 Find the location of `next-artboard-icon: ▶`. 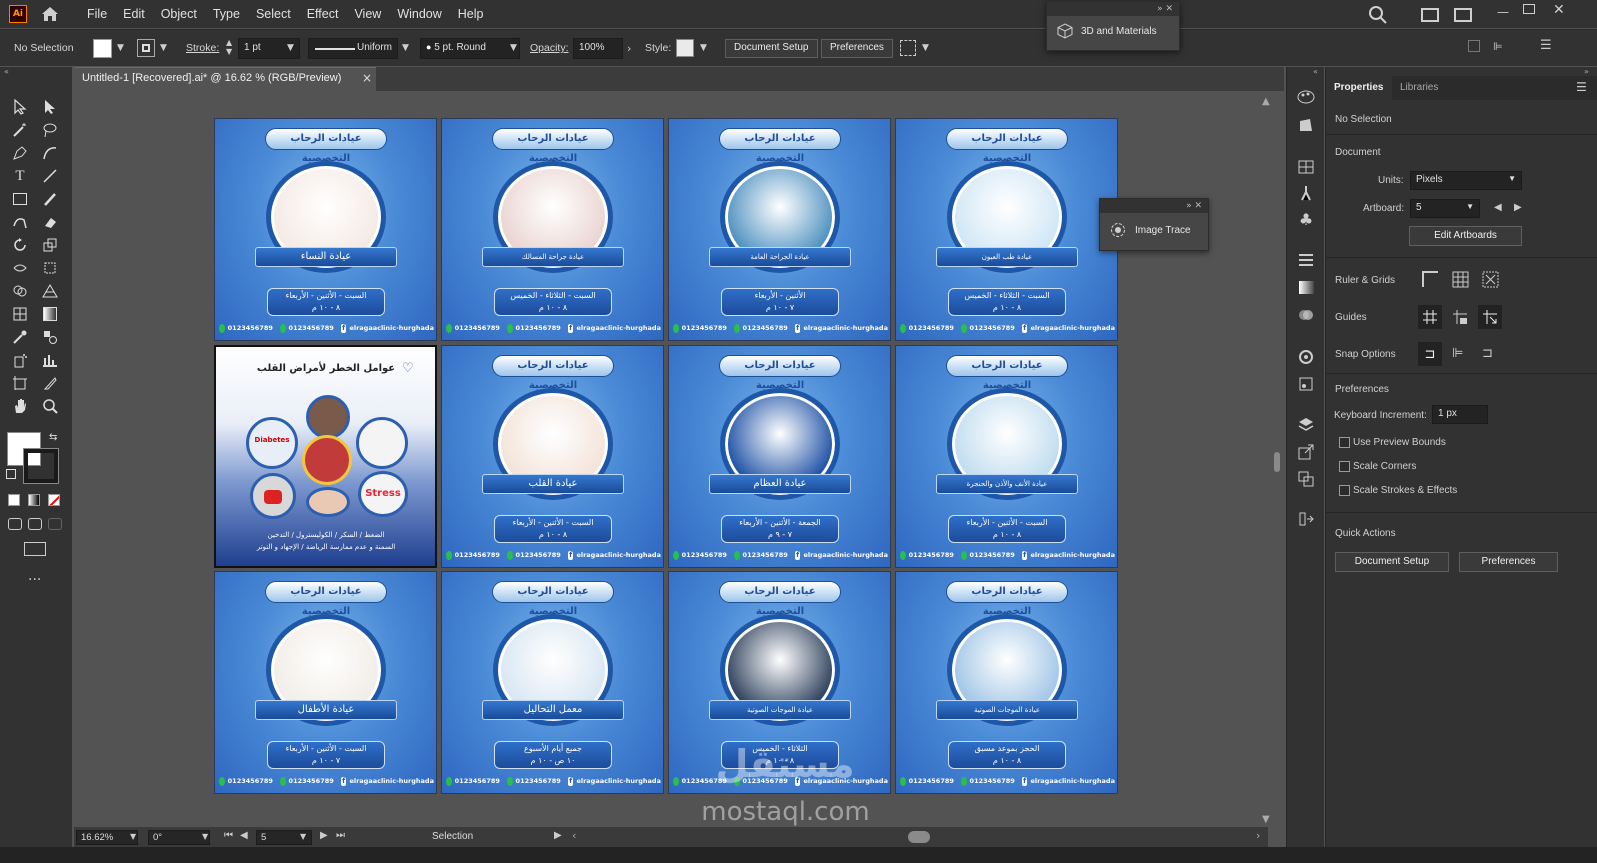

next-artboard-icon: ▶ is located at coordinates (324, 835).